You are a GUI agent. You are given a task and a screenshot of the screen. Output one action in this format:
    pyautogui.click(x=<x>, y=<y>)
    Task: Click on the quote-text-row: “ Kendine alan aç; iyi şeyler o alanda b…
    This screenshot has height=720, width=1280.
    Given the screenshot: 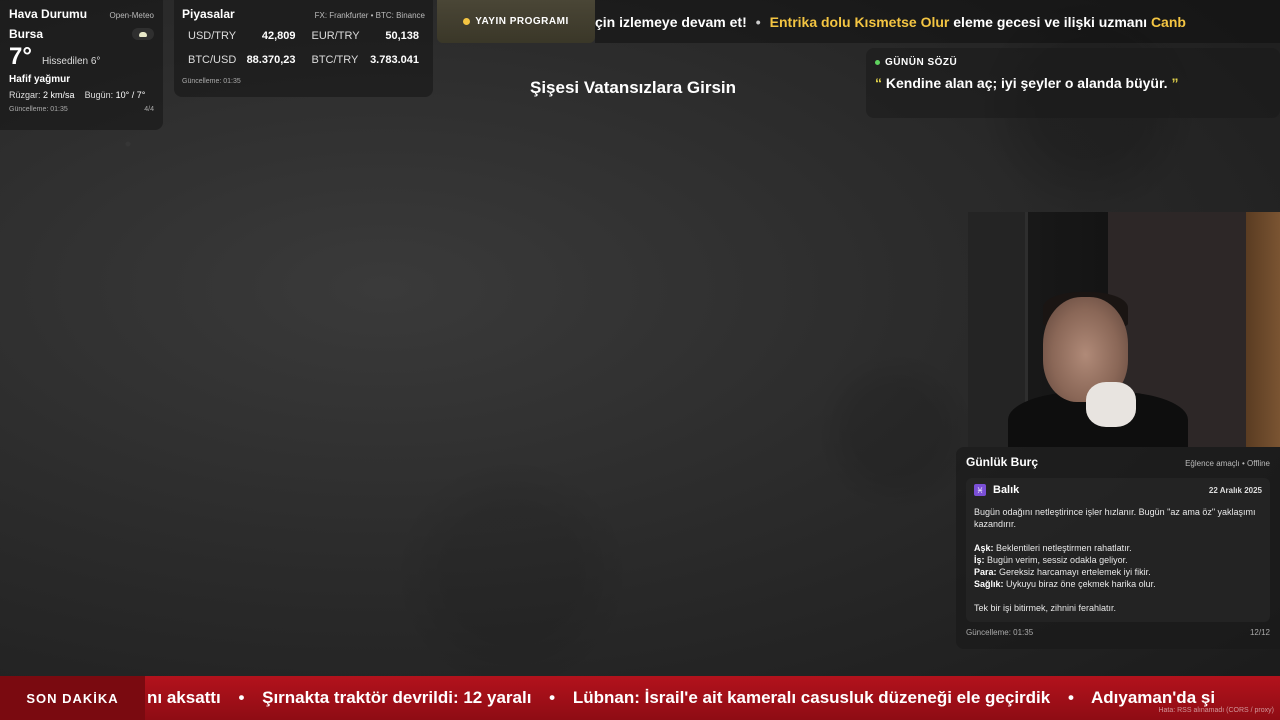 What is the action you would take?
    pyautogui.click(x=1073, y=83)
    